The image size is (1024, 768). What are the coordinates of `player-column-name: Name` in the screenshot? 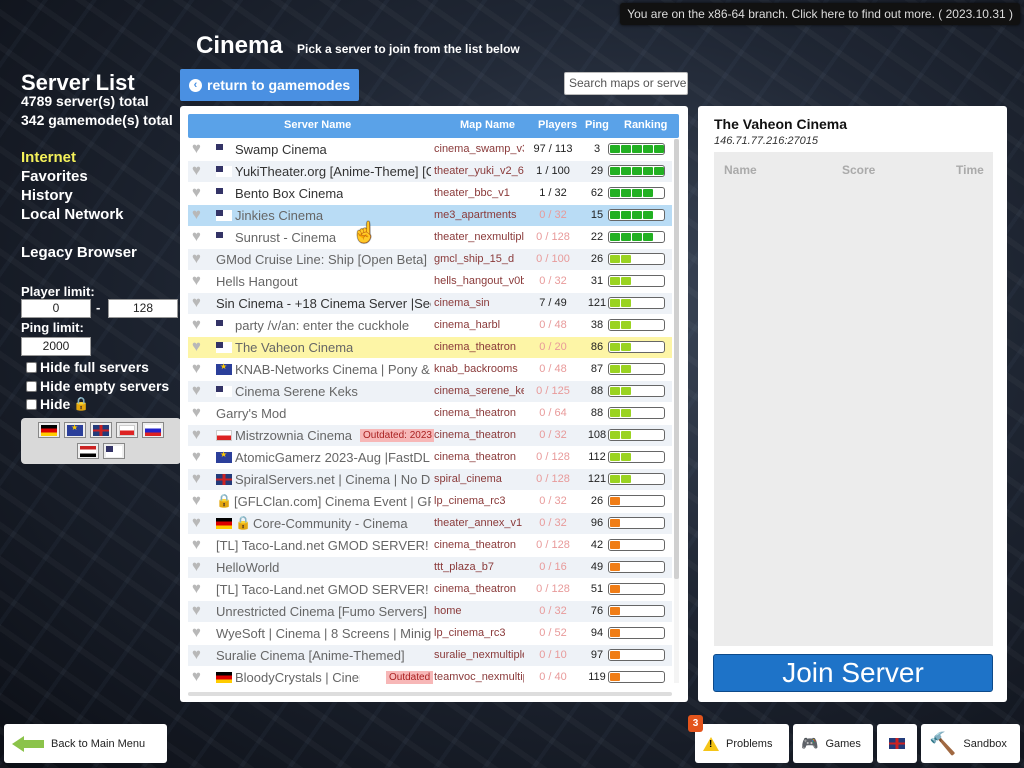 It's located at (740, 170).